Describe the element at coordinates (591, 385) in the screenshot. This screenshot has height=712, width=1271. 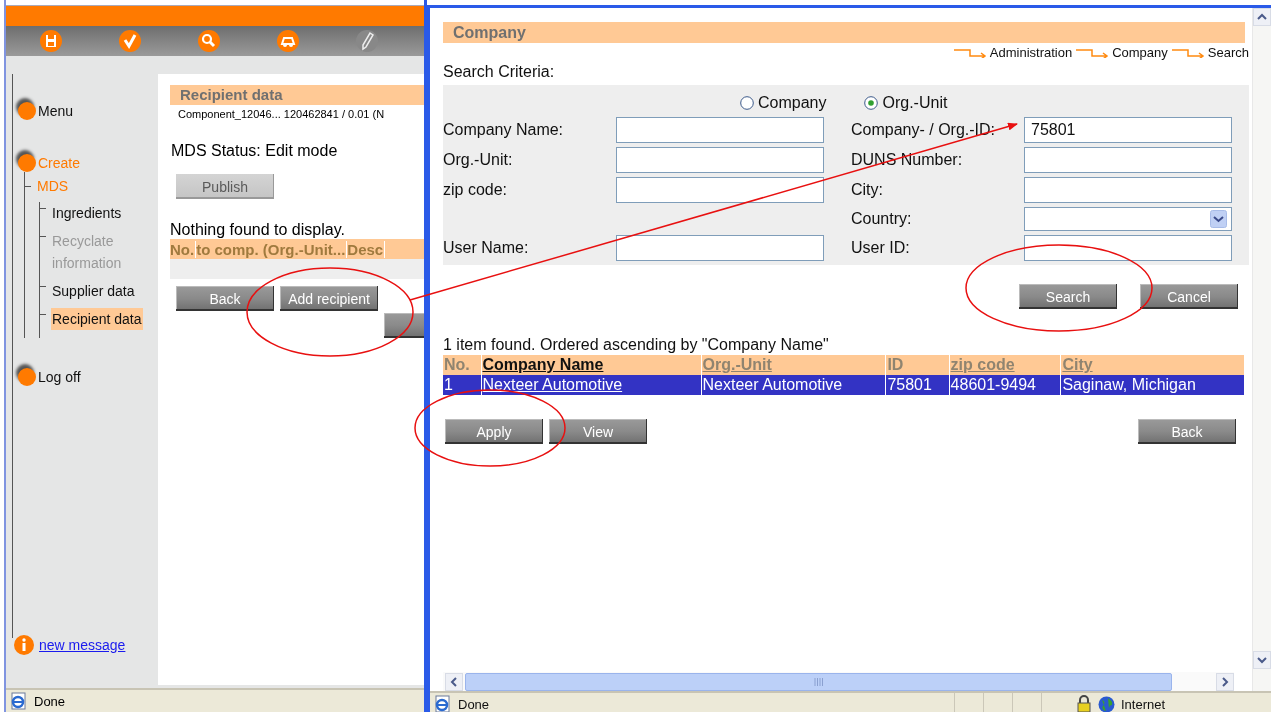
I see `company-name-link: Nexteer Automotive` at that location.